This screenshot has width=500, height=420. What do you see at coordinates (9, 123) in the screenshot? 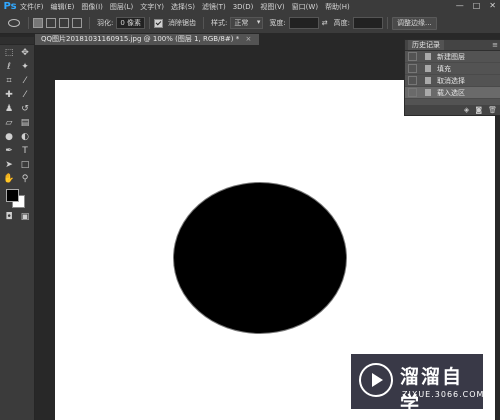
I see `eraser-icon: ▱` at bounding box center [9, 123].